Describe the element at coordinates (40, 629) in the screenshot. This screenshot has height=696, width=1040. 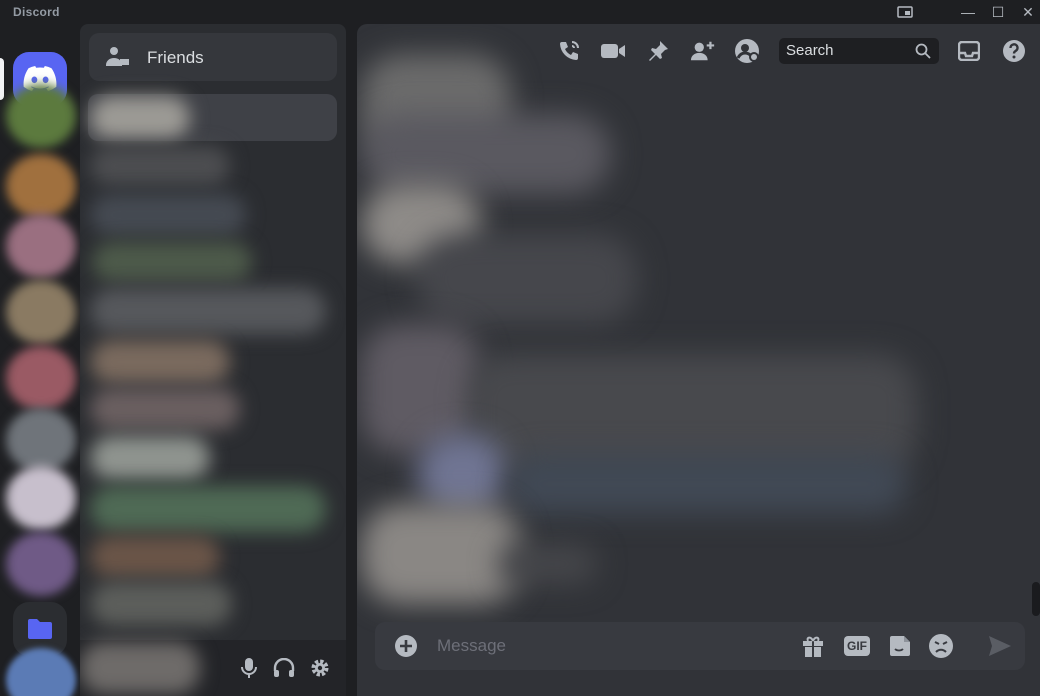
I see `folder-icon` at that location.